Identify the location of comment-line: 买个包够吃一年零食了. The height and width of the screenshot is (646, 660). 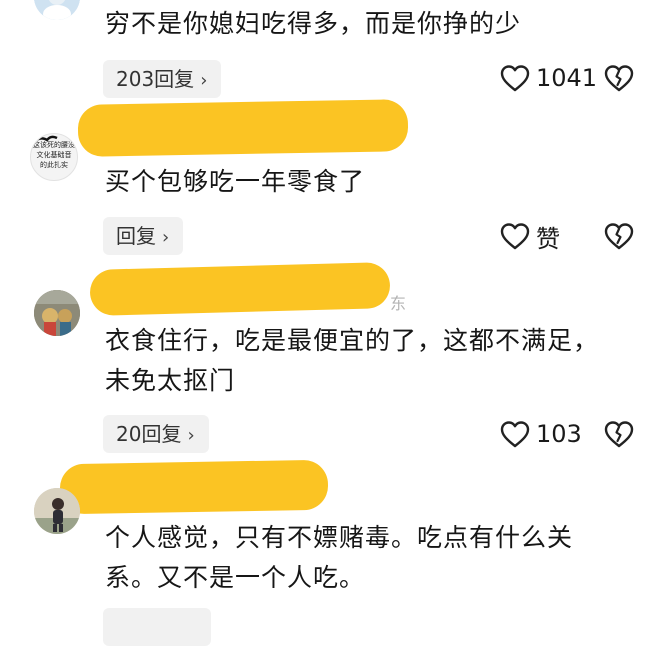
(235, 181).